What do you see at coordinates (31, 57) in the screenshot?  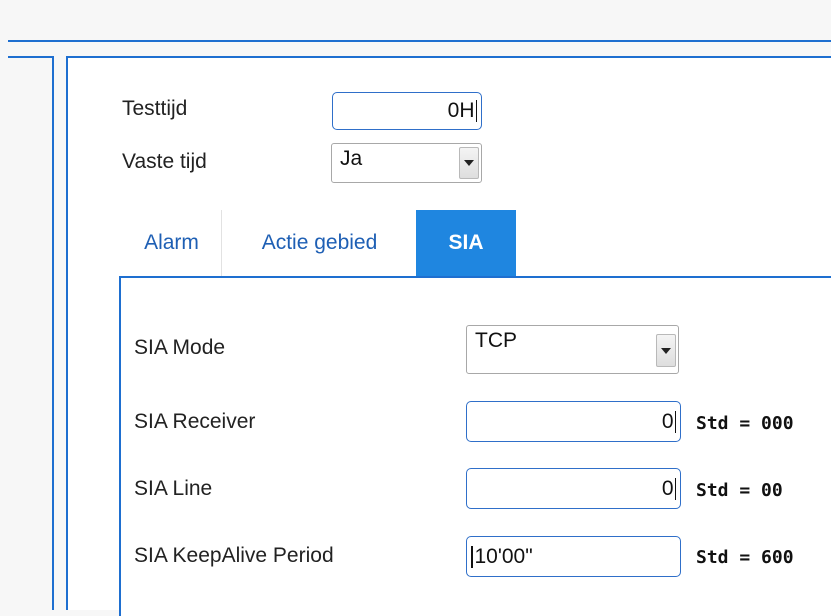 I see `left-frame-top` at bounding box center [31, 57].